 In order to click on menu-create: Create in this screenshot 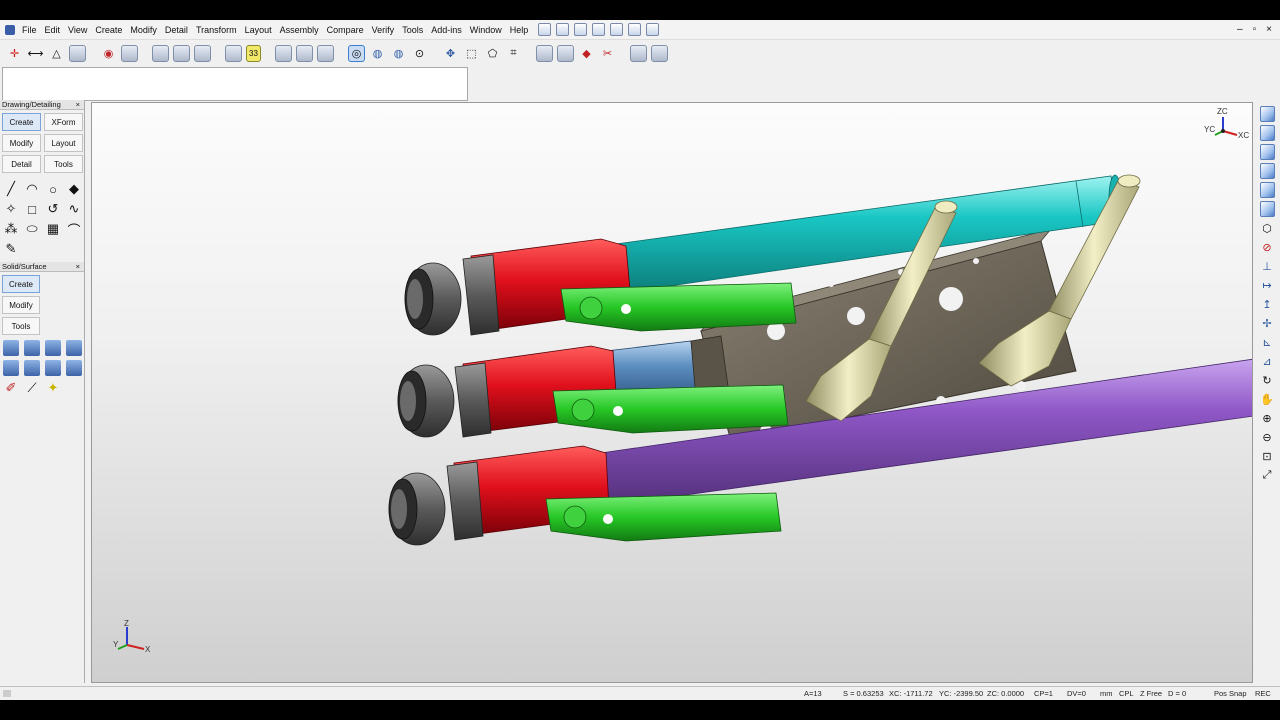, I will do `click(108, 30)`.